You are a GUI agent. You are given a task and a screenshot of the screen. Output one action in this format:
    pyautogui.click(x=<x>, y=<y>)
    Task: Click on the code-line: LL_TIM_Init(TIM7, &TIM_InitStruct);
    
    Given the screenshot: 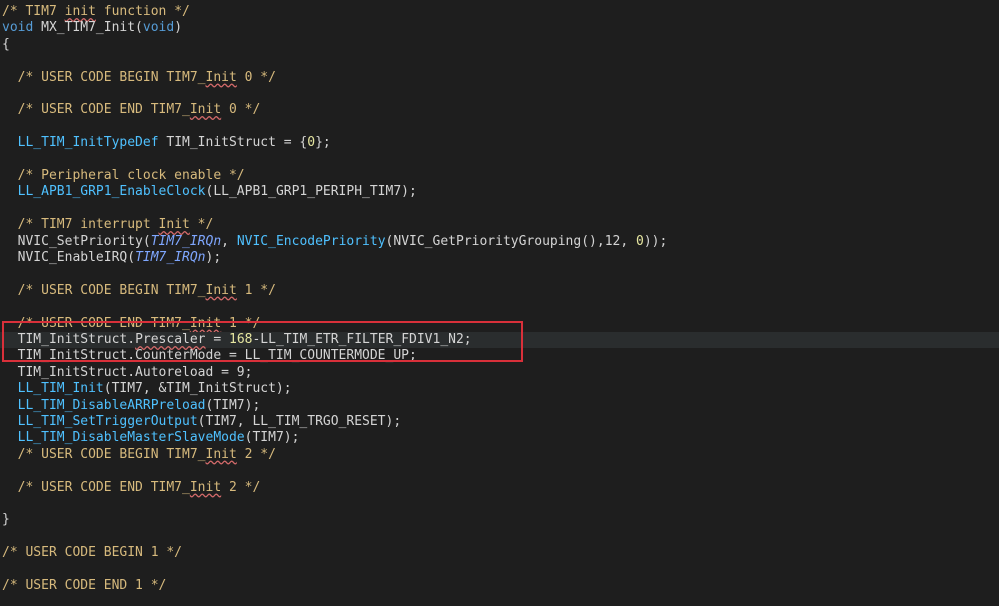 What is the action you would take?
    pyautogui.click(x=499, y=389)
    